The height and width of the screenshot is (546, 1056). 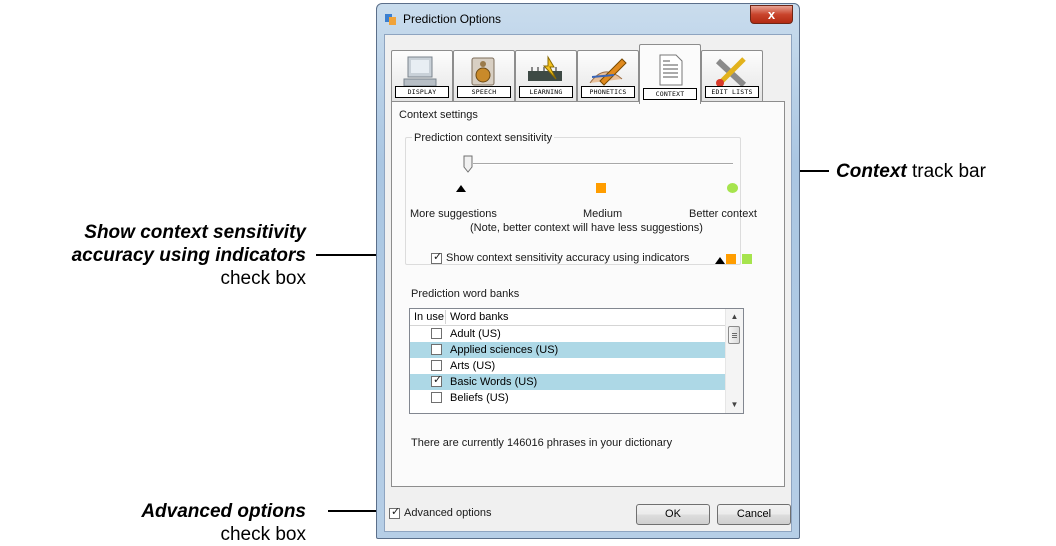 What do you see at coordinates (445, 317) in the screenshot?
I see `column-separator` at bounding box center [445, 317].